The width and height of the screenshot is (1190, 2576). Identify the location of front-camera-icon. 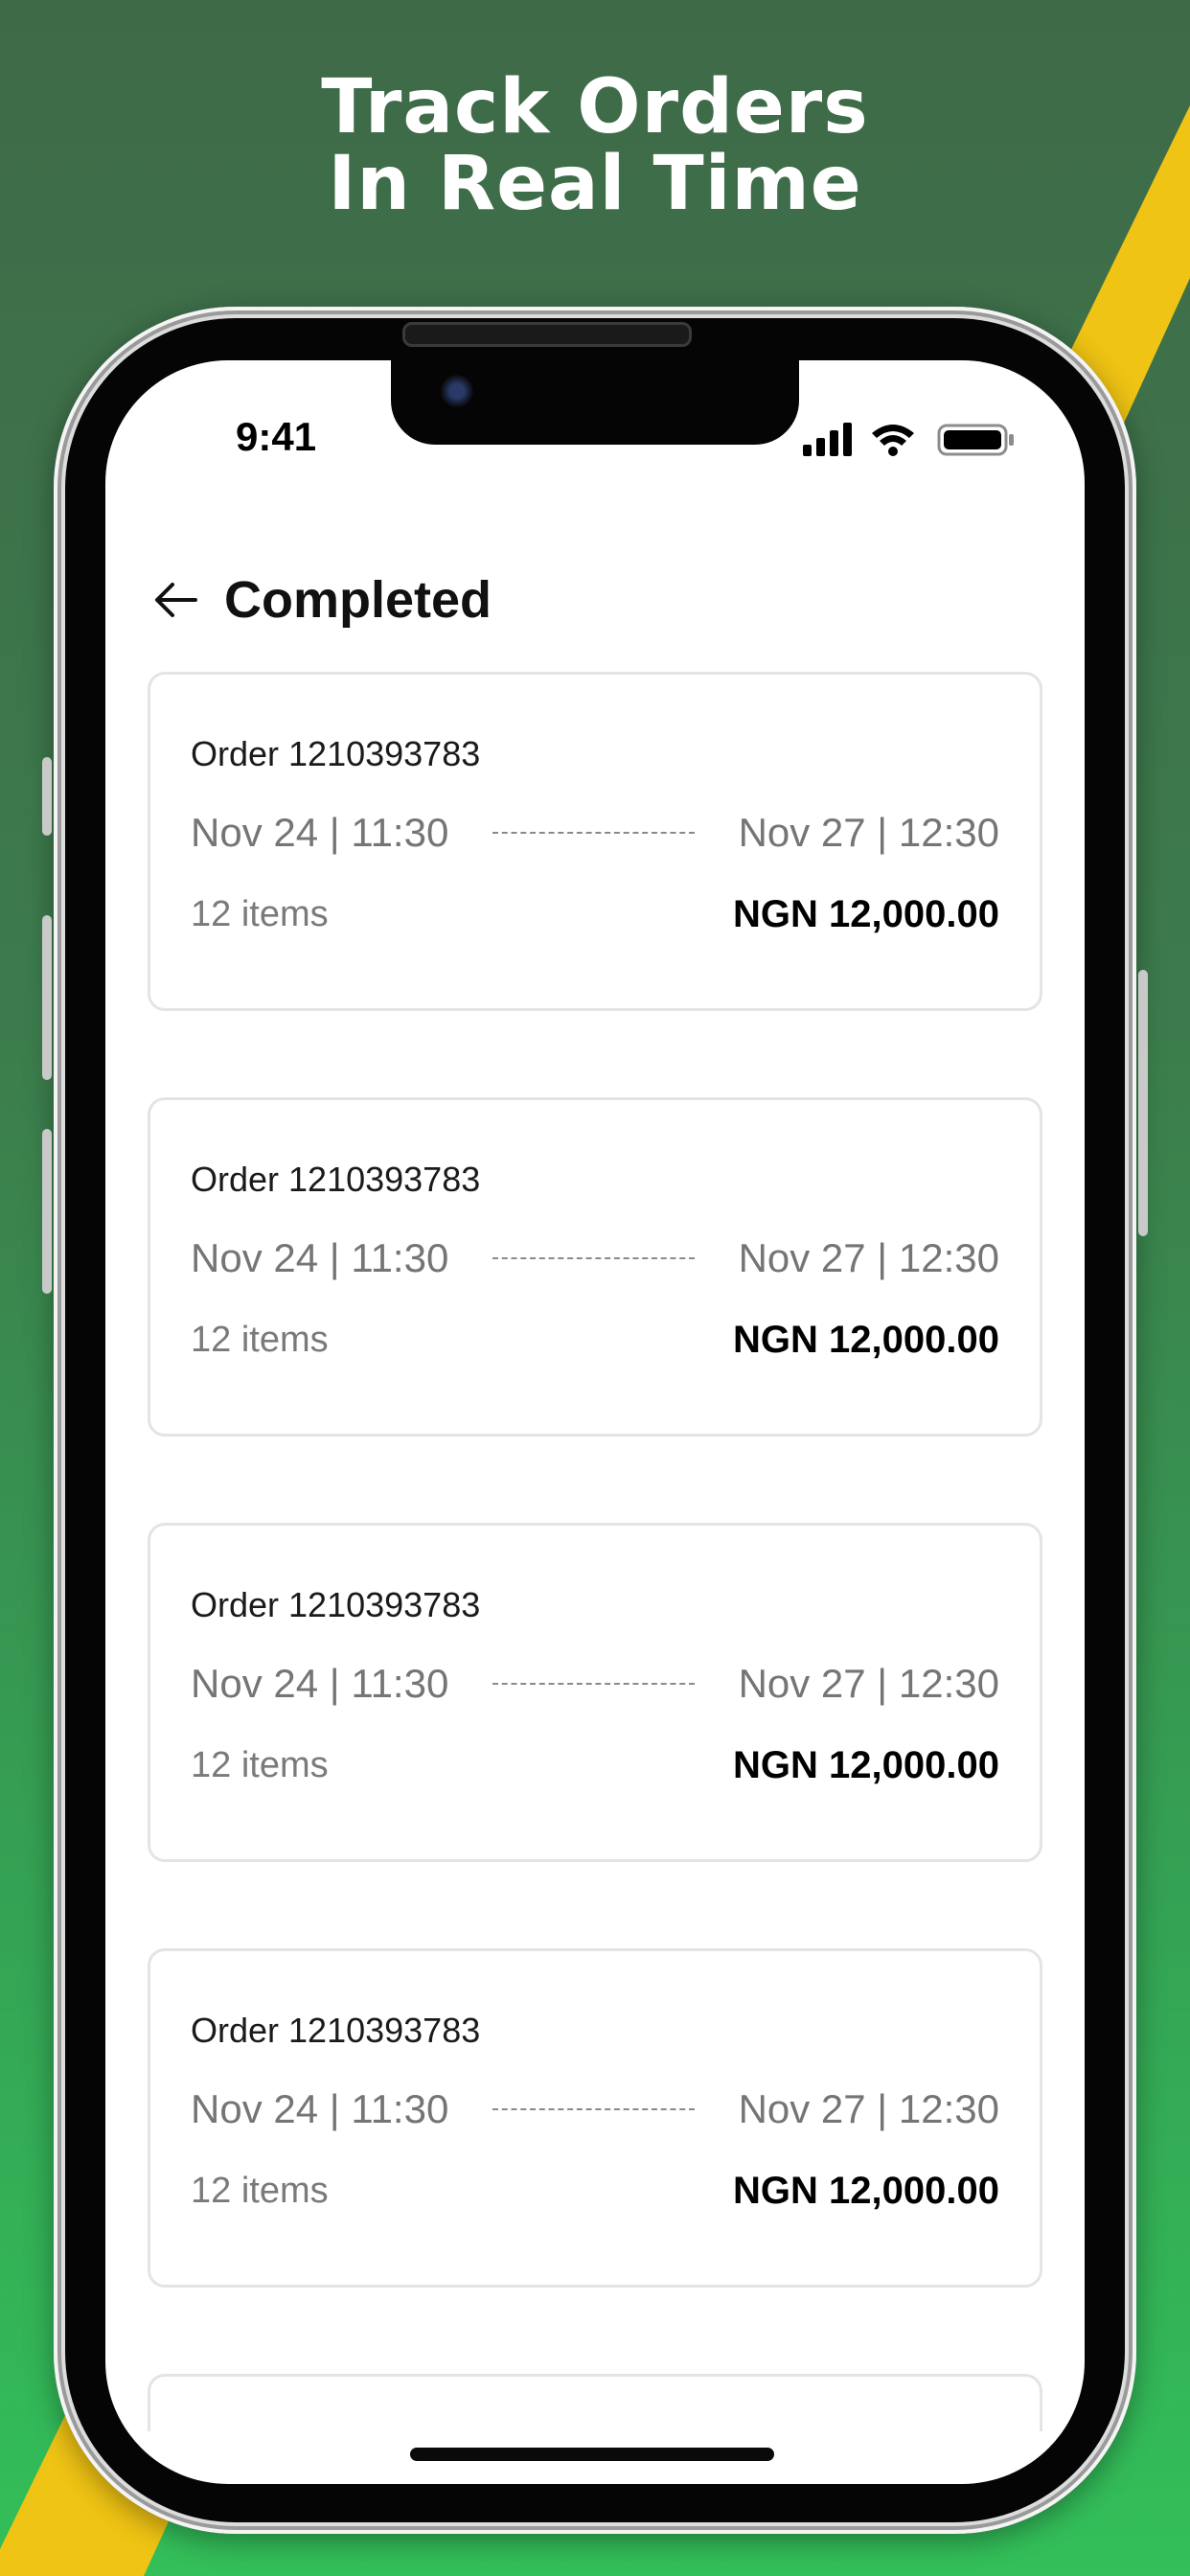
(457, 391).